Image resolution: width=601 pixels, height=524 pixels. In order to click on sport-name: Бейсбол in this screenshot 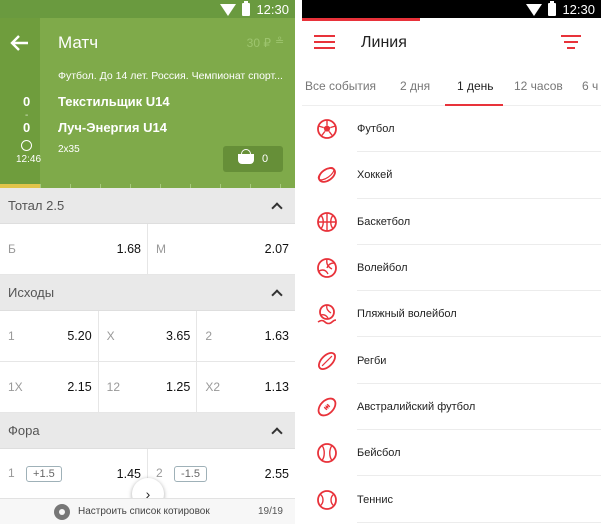, I will do `click(379, 453)`.